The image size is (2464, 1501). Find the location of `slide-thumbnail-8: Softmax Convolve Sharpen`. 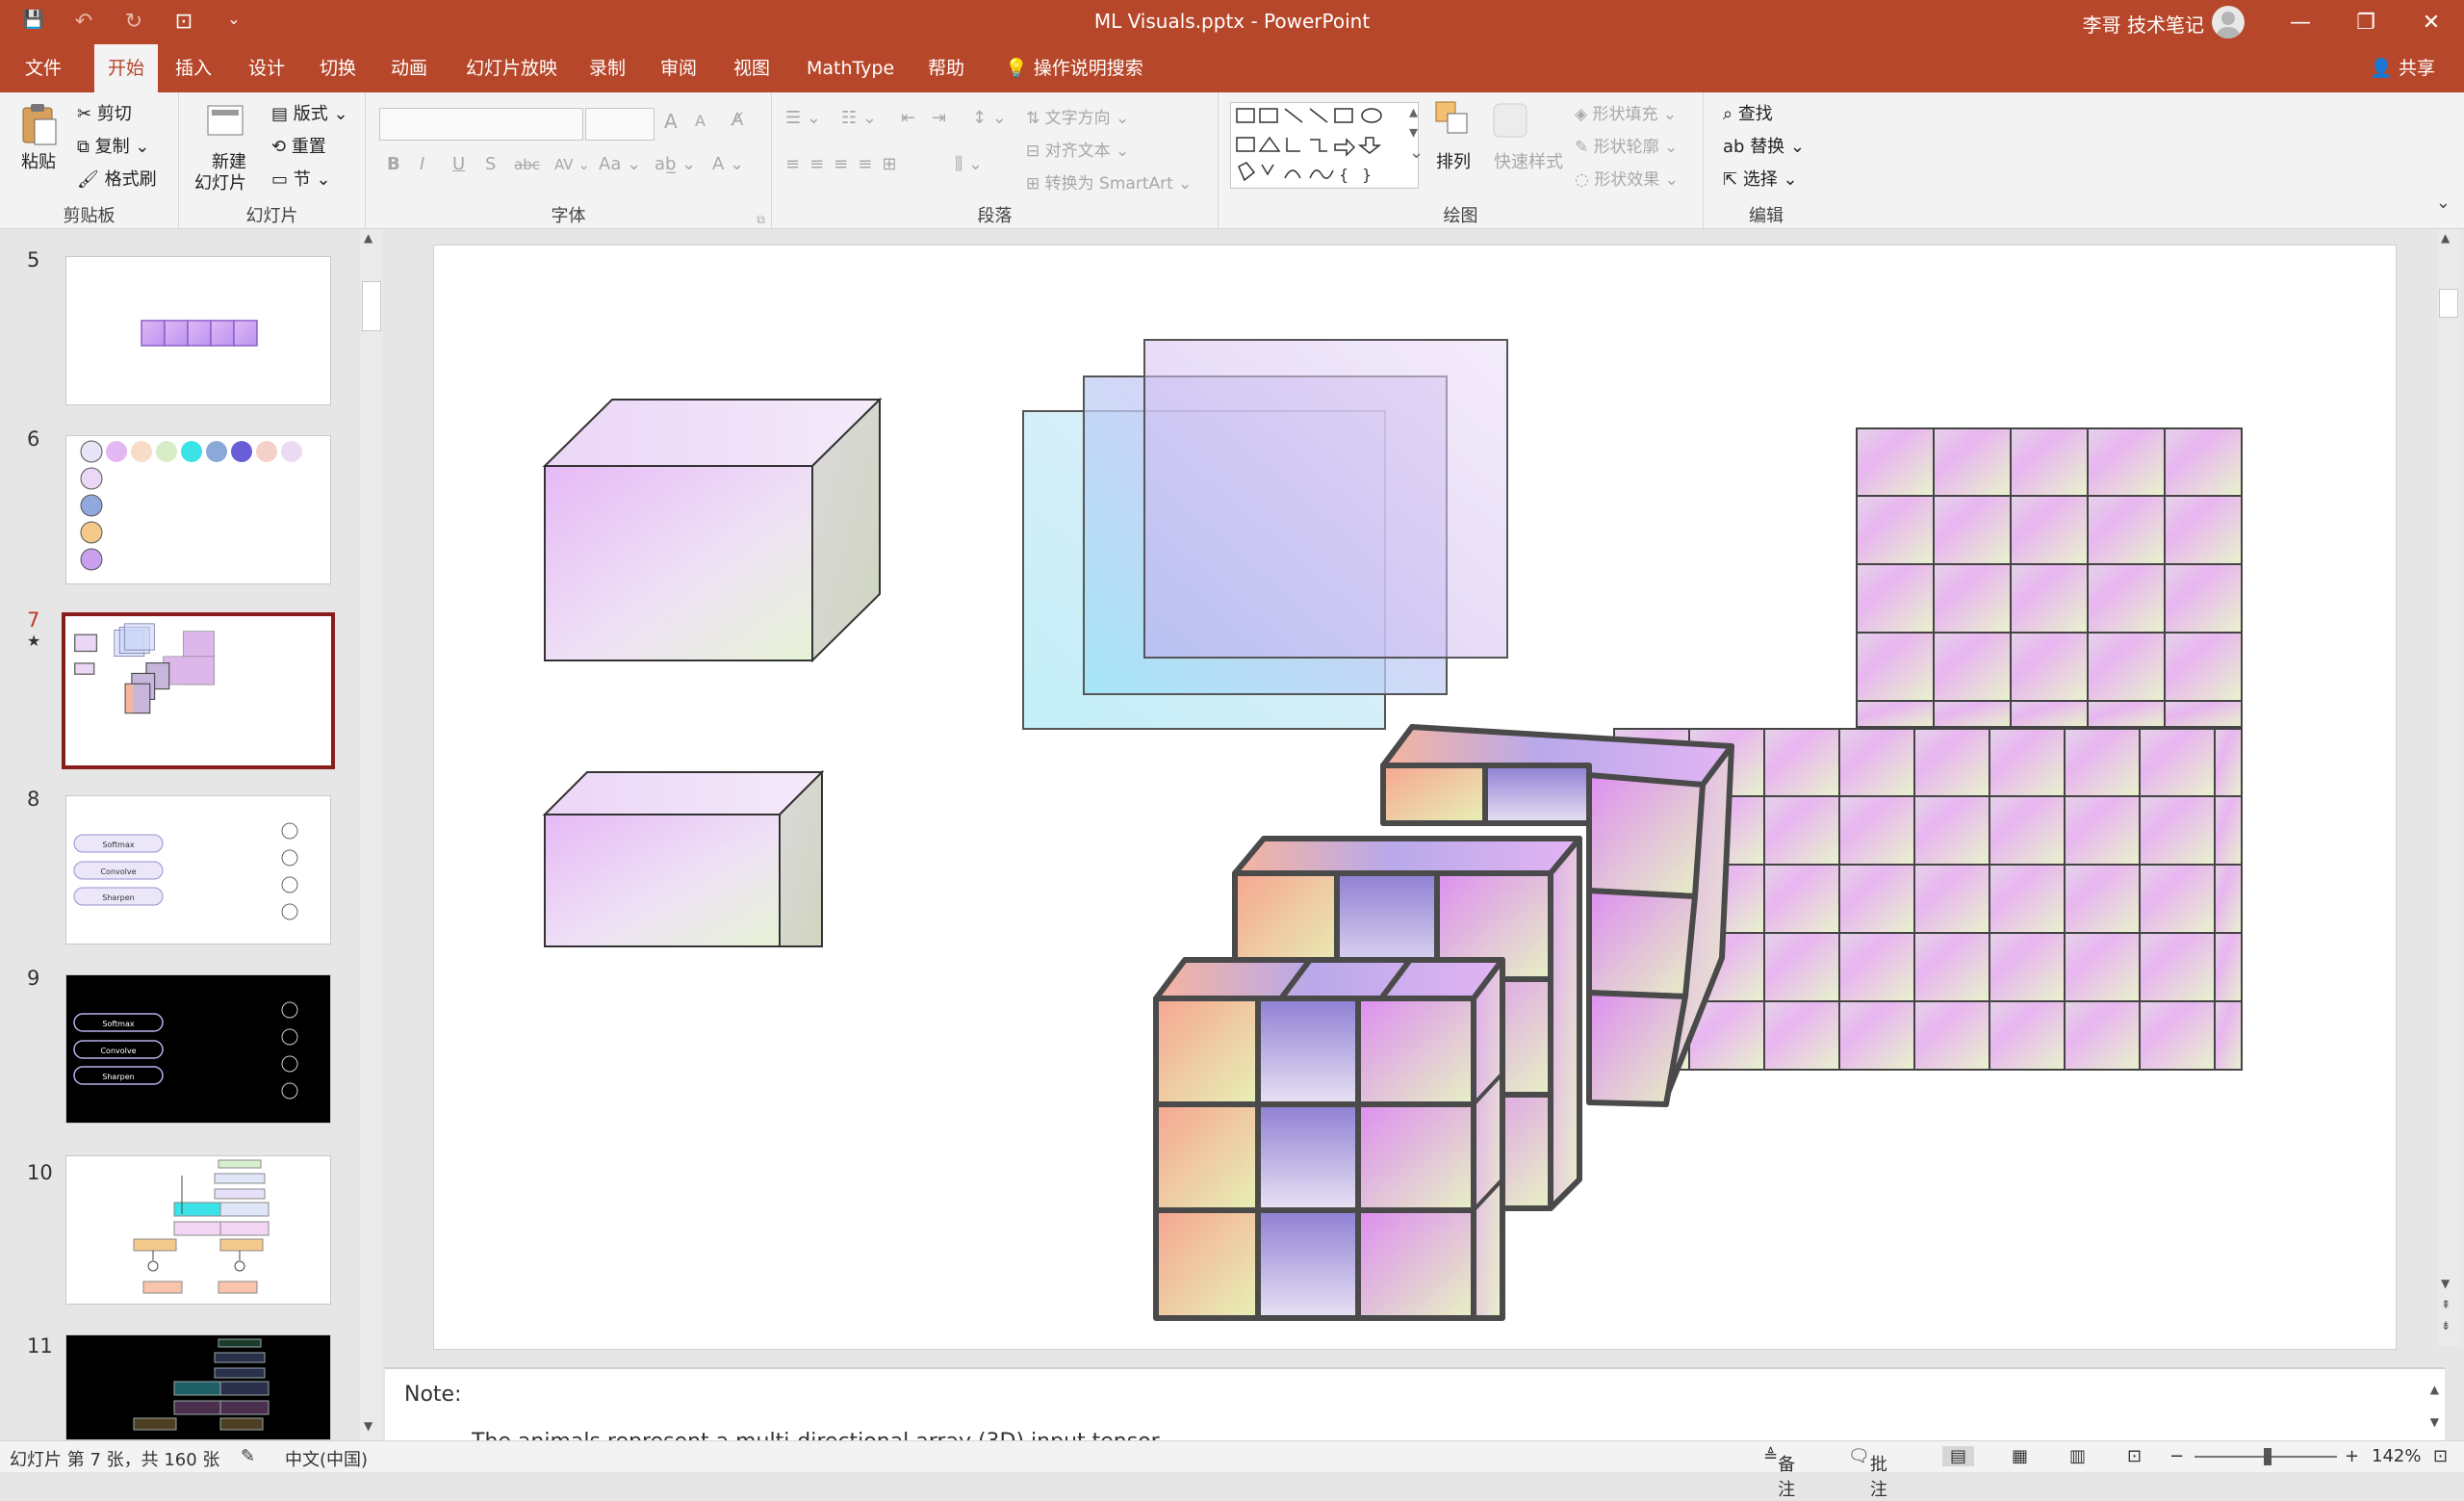

slide-thumbnail-8: Softmax Convolve Sharpen is located at coordinates (198, 870).